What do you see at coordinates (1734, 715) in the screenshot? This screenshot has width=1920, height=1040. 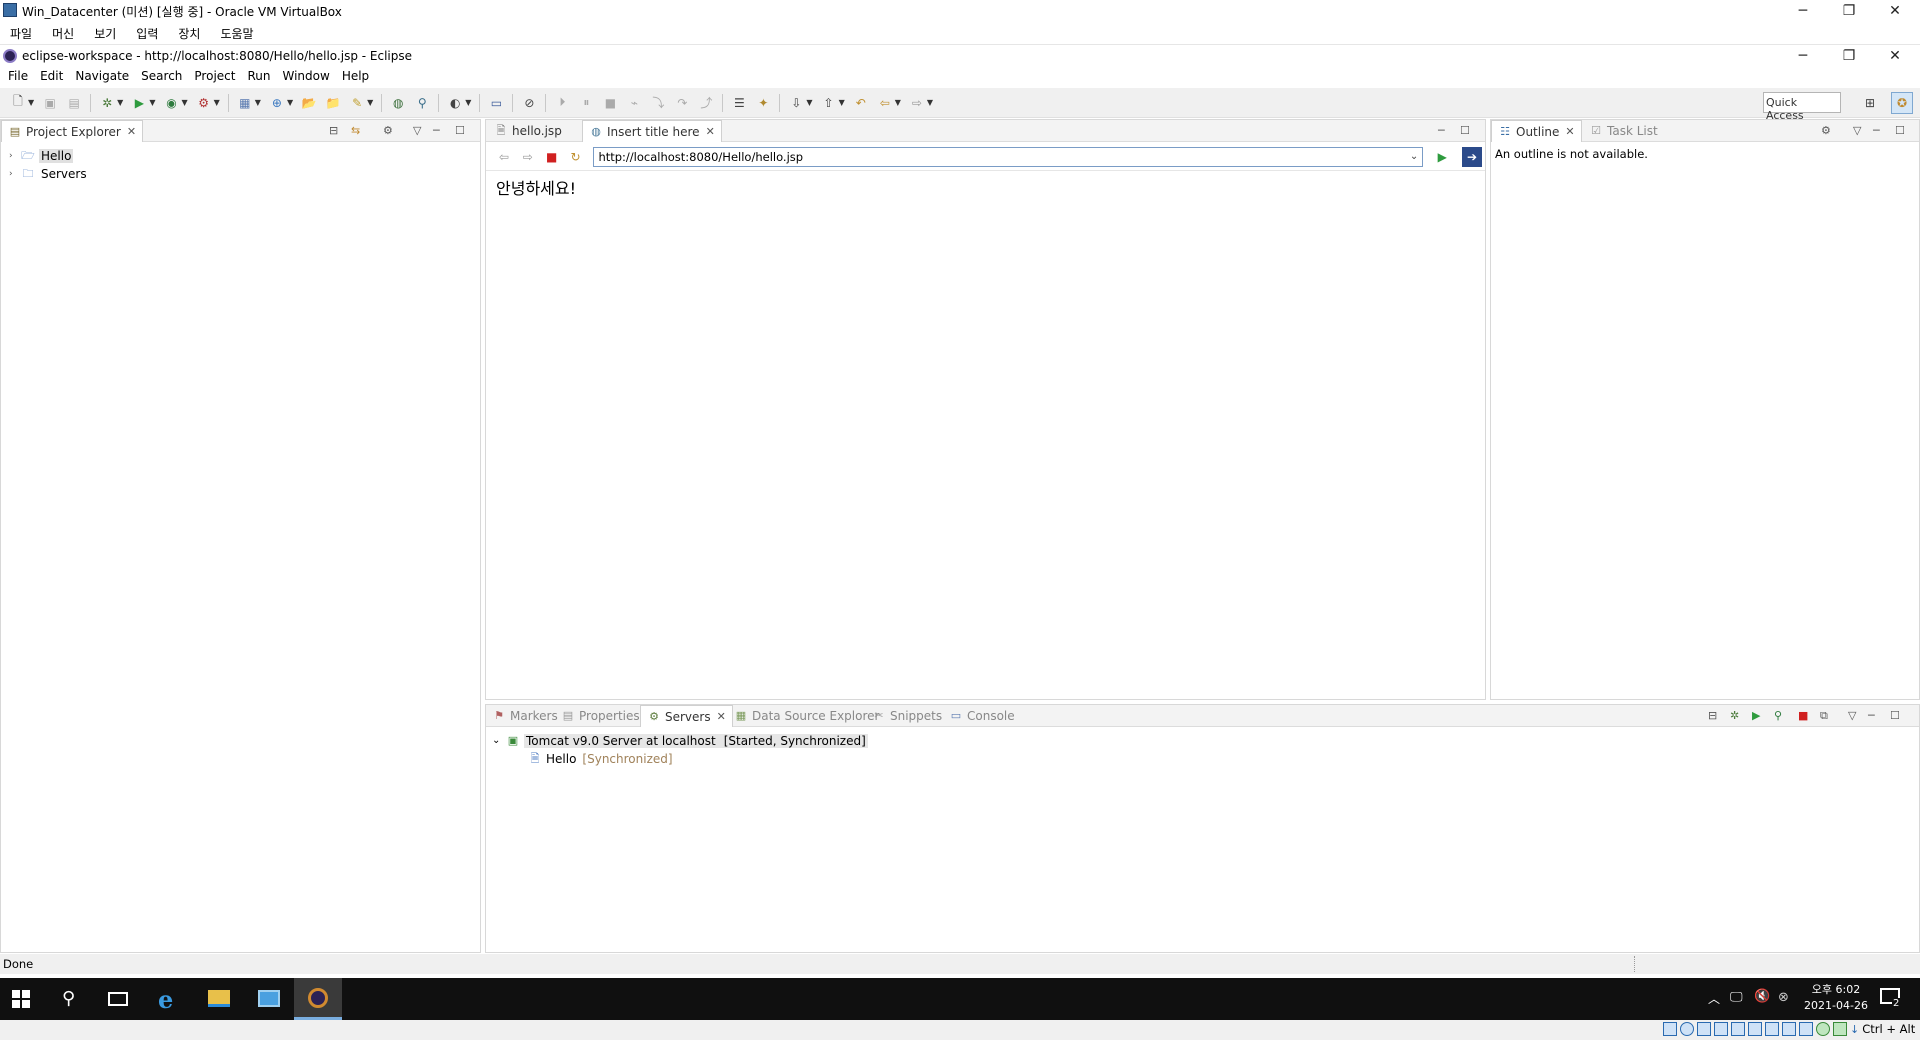 I see `debug-server-icon: ✲` at bounding box center [1734, 715].